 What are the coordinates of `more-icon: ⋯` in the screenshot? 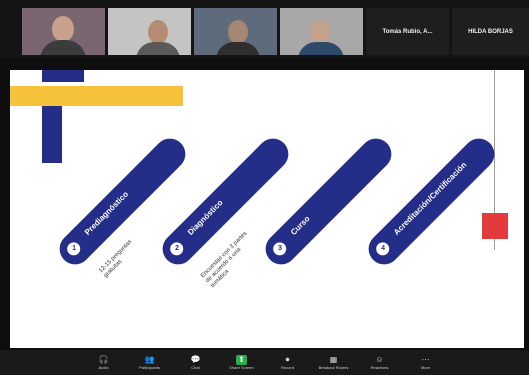 It's located at (425, 359).